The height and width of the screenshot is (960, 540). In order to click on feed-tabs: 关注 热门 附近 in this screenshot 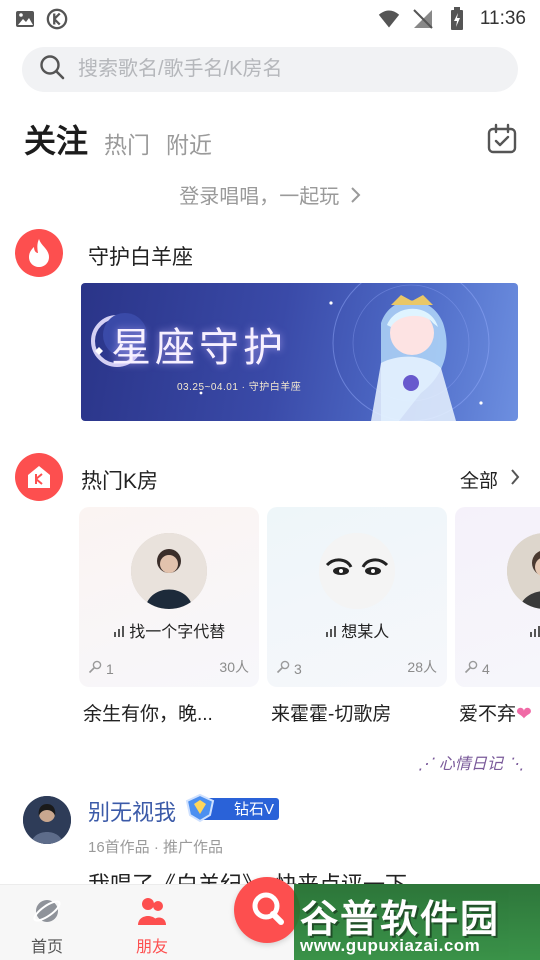, I will do `click(118, 139)`.